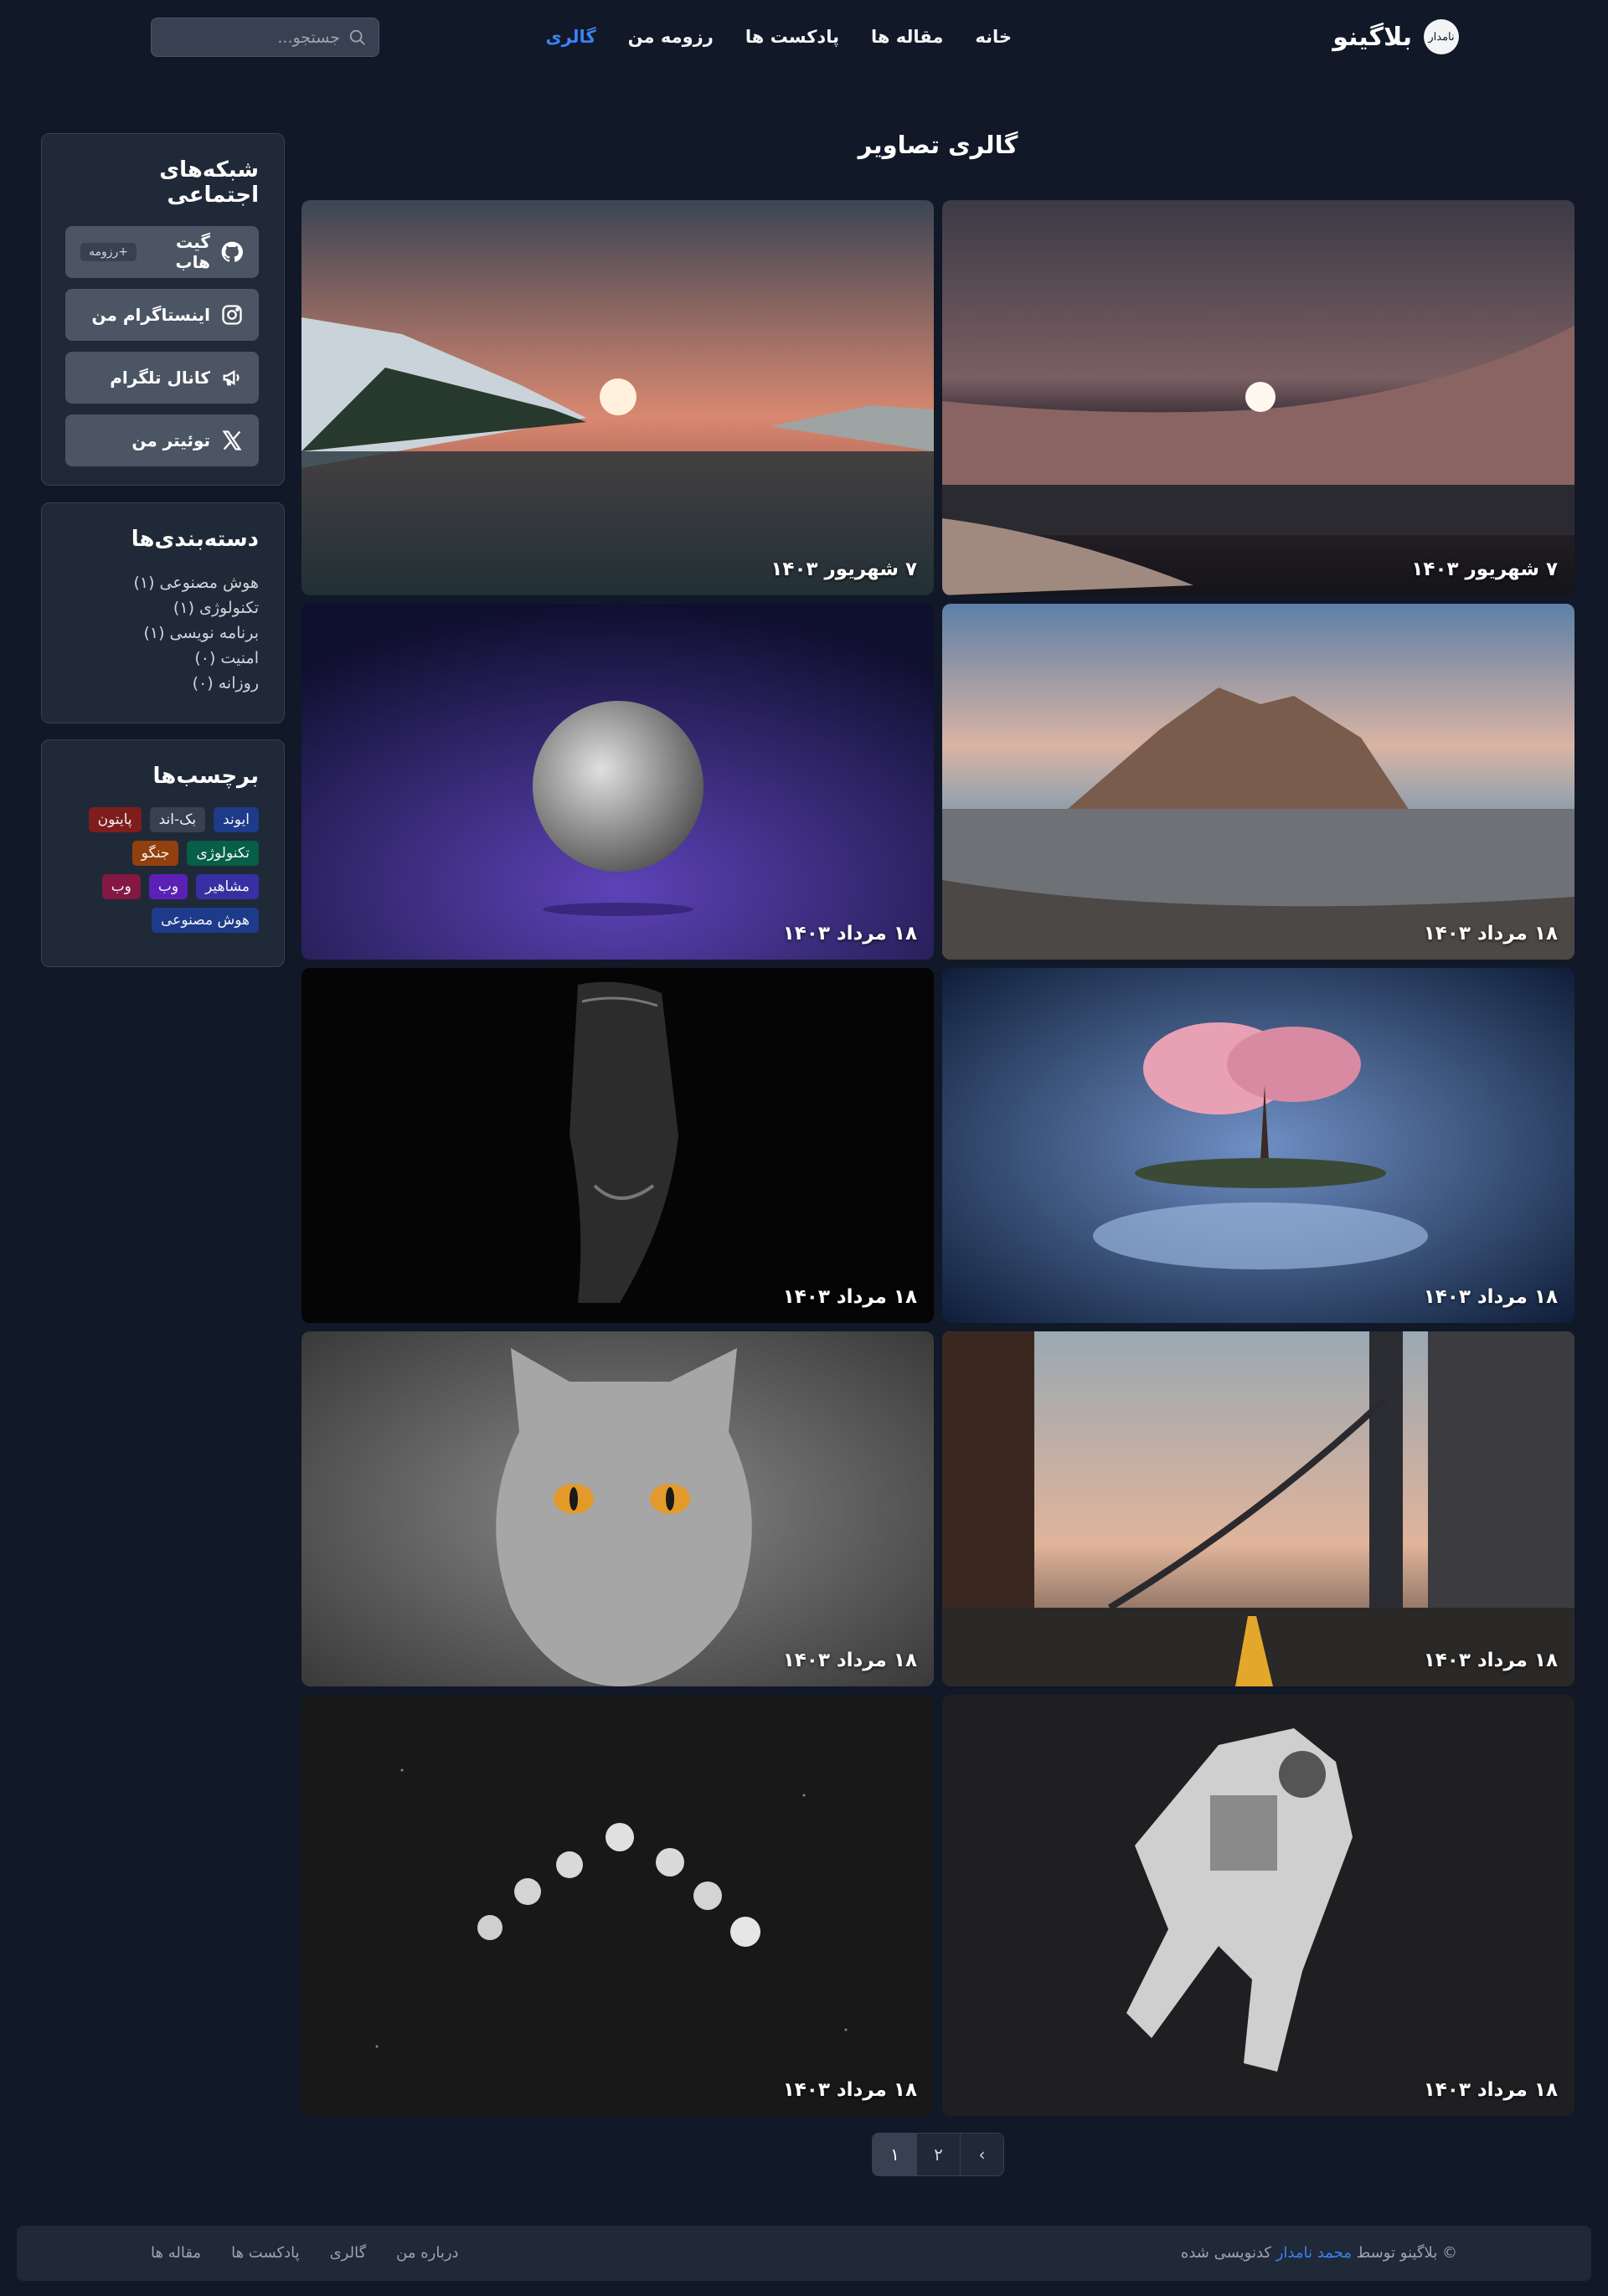  Describe the element at coordinates (162, 252) in the screenshot. I see `github-button: گیت هاب +رزومه` at that location.